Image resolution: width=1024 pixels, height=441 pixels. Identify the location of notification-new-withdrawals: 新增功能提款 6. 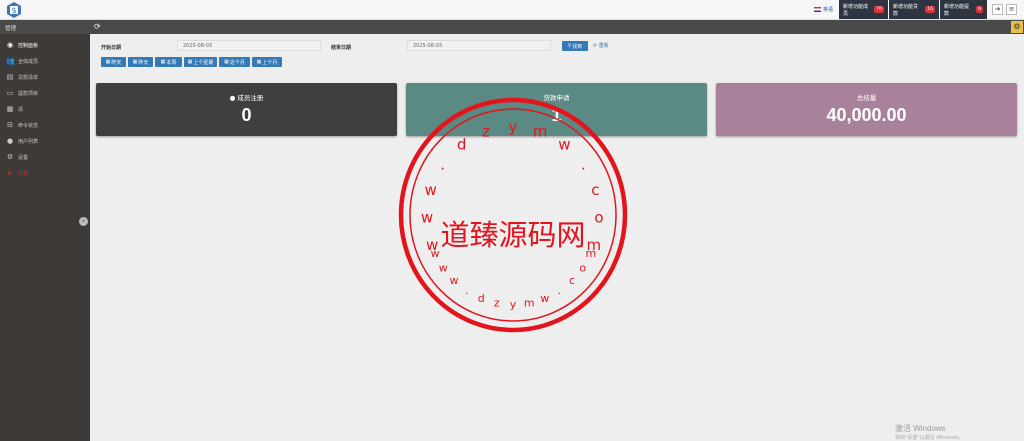
(963, 9).